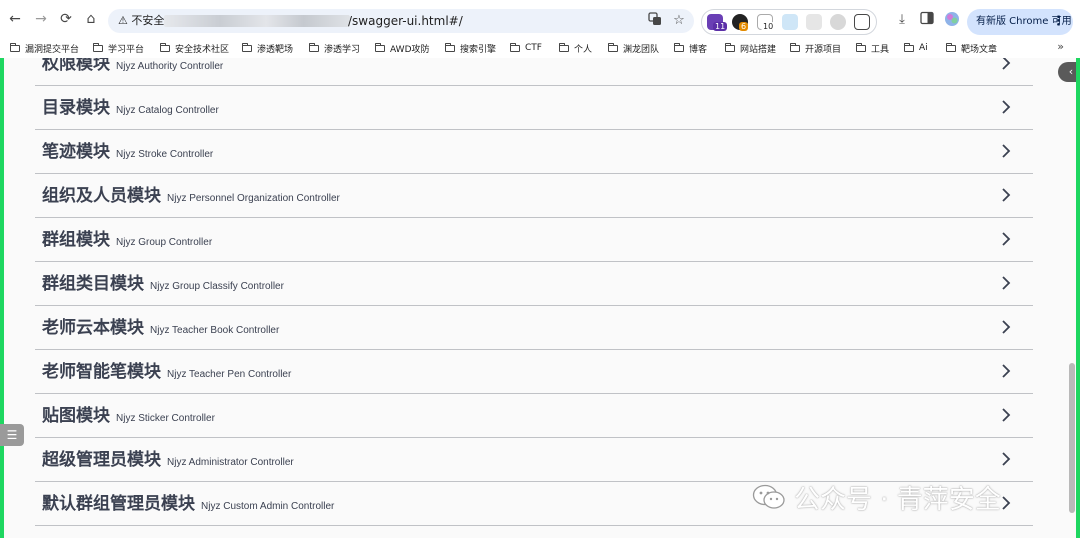 This screenshot has width=1080, height=538. I want to click on controller-title: 老师云本模块 Njyz Teacher Book Controller, so click(160, 329).